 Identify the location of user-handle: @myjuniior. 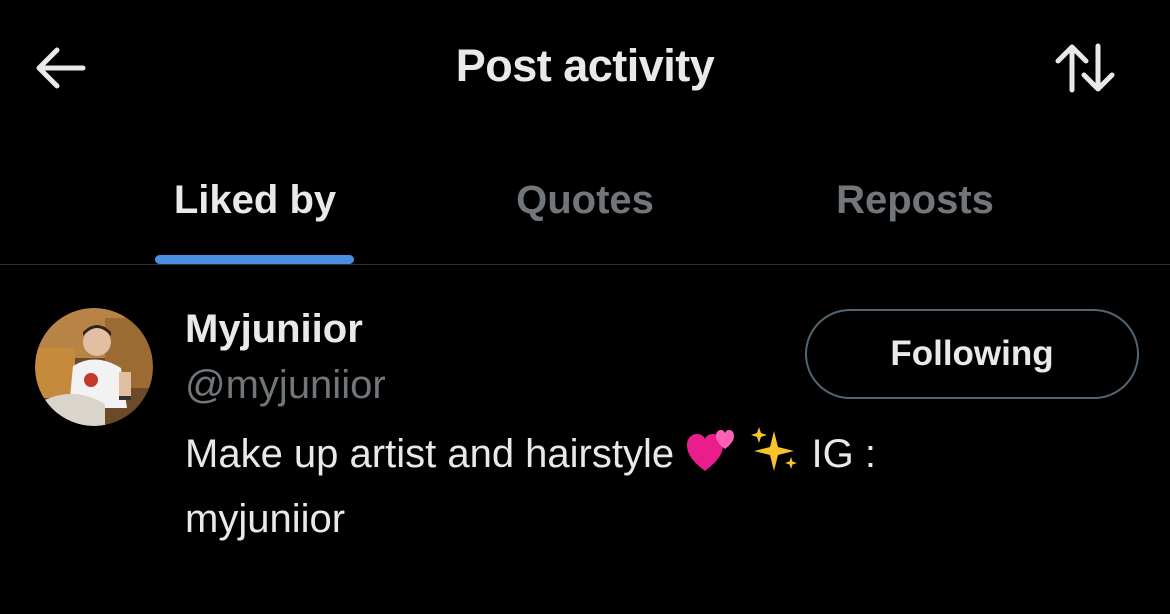
(285, 385).